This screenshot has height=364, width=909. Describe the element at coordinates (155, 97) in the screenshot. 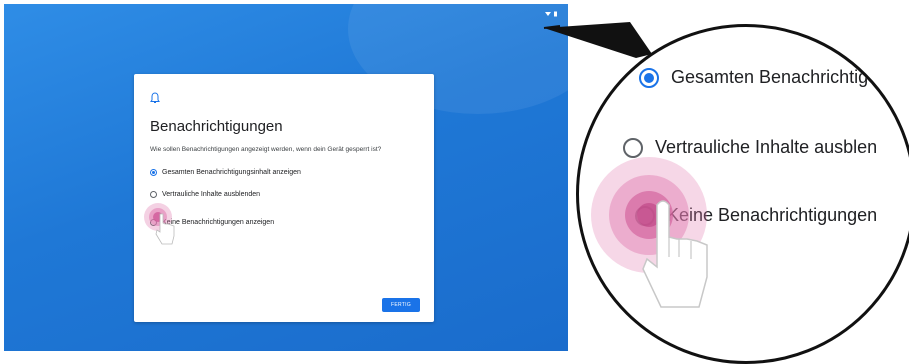

I see `bell-icon` at that location.